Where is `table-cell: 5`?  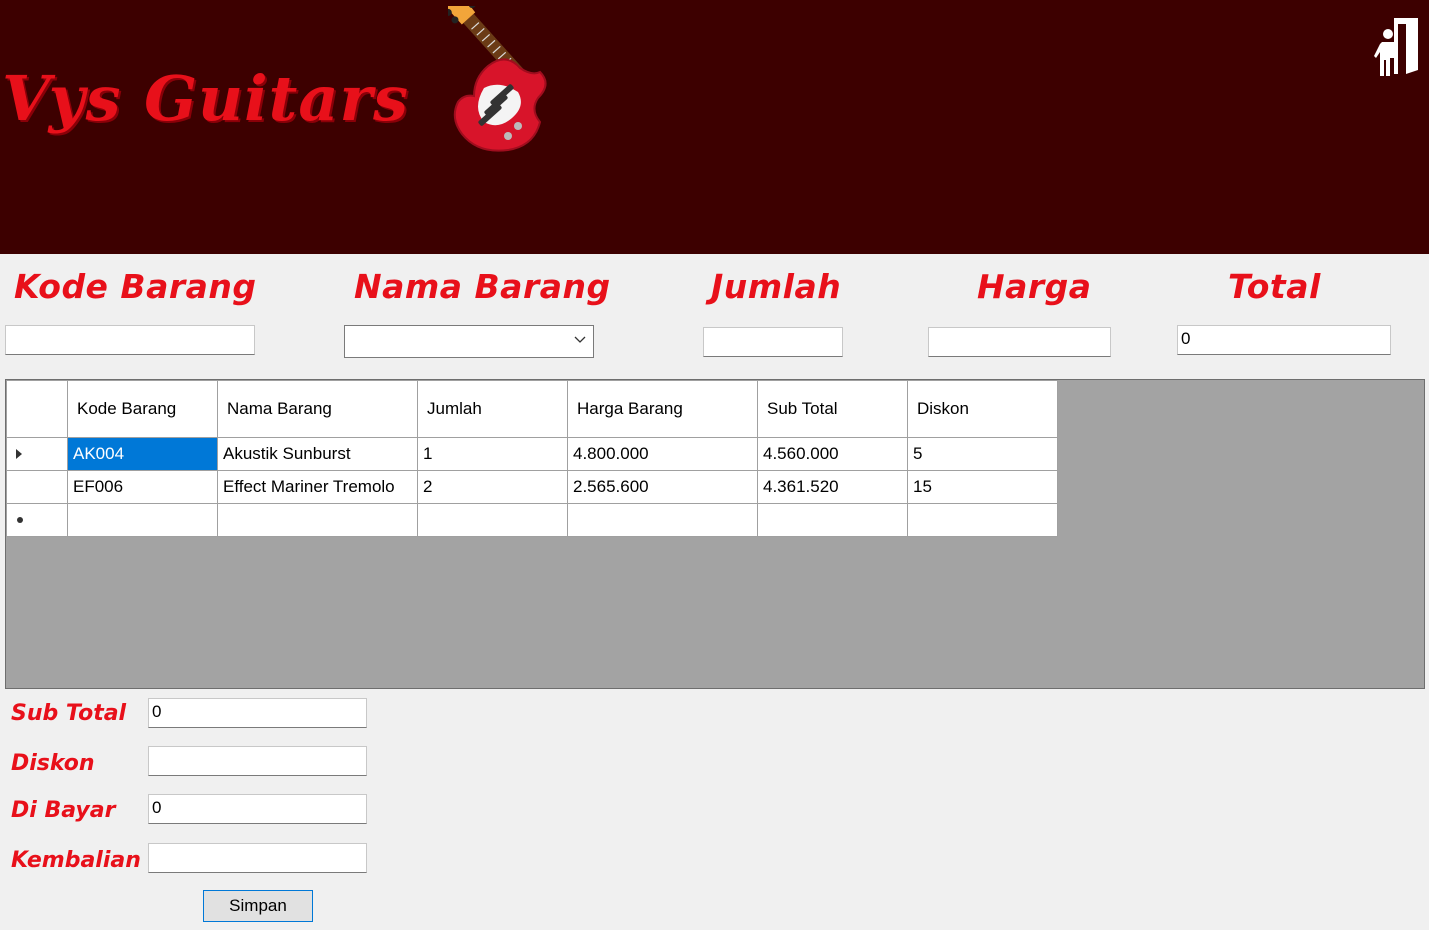
table-cell: 5 is located at coordinates (982, 454).